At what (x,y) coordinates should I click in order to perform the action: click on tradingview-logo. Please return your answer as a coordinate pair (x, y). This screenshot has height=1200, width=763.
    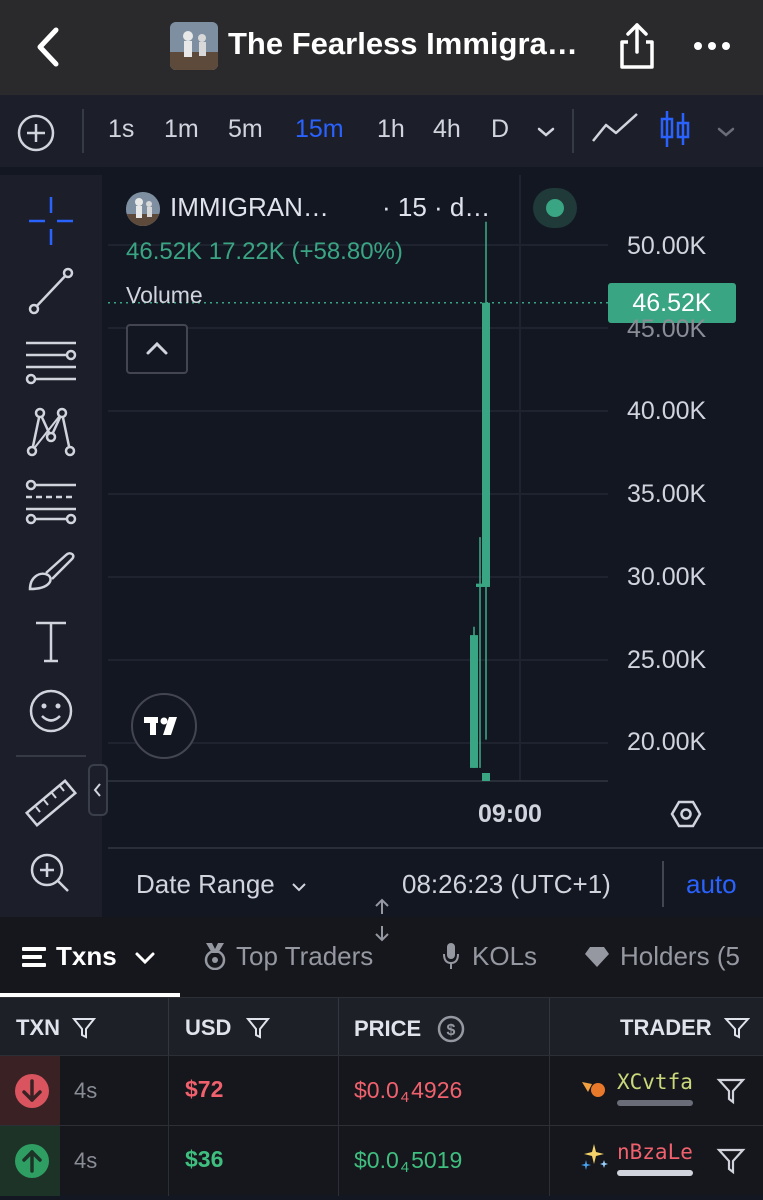
    Looking at the image, I should click on (164, 726).